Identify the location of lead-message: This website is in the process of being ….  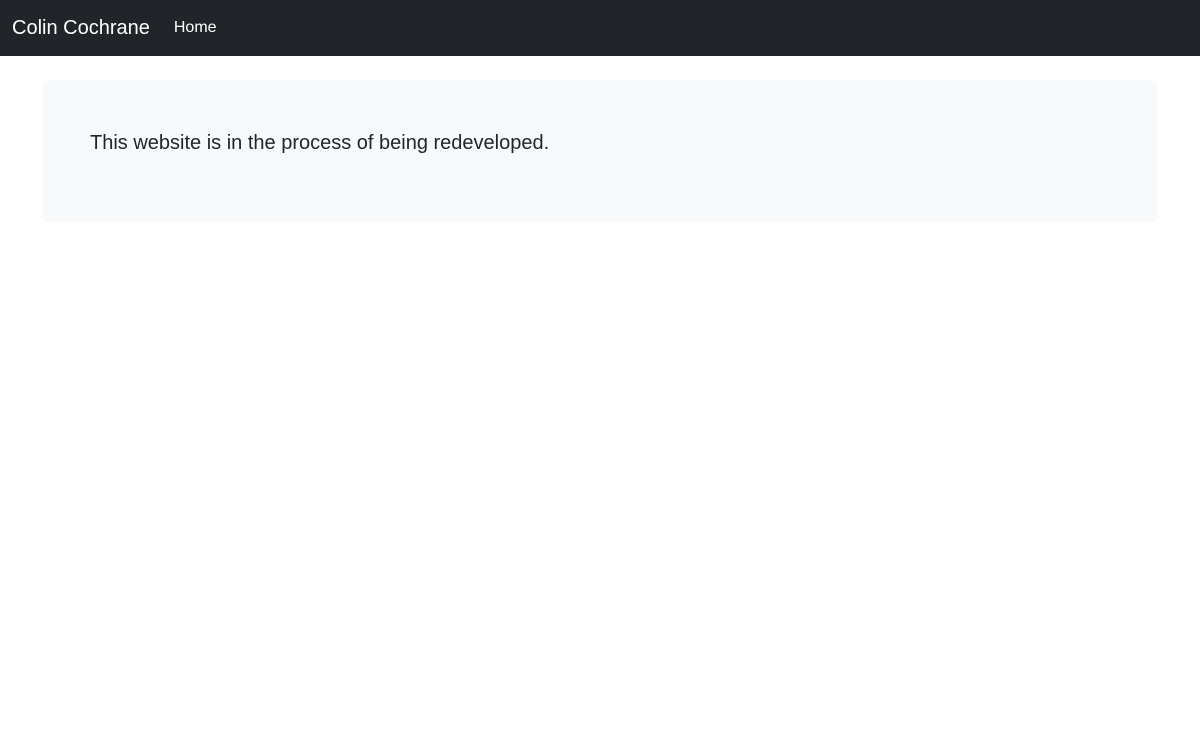
(320, 143).